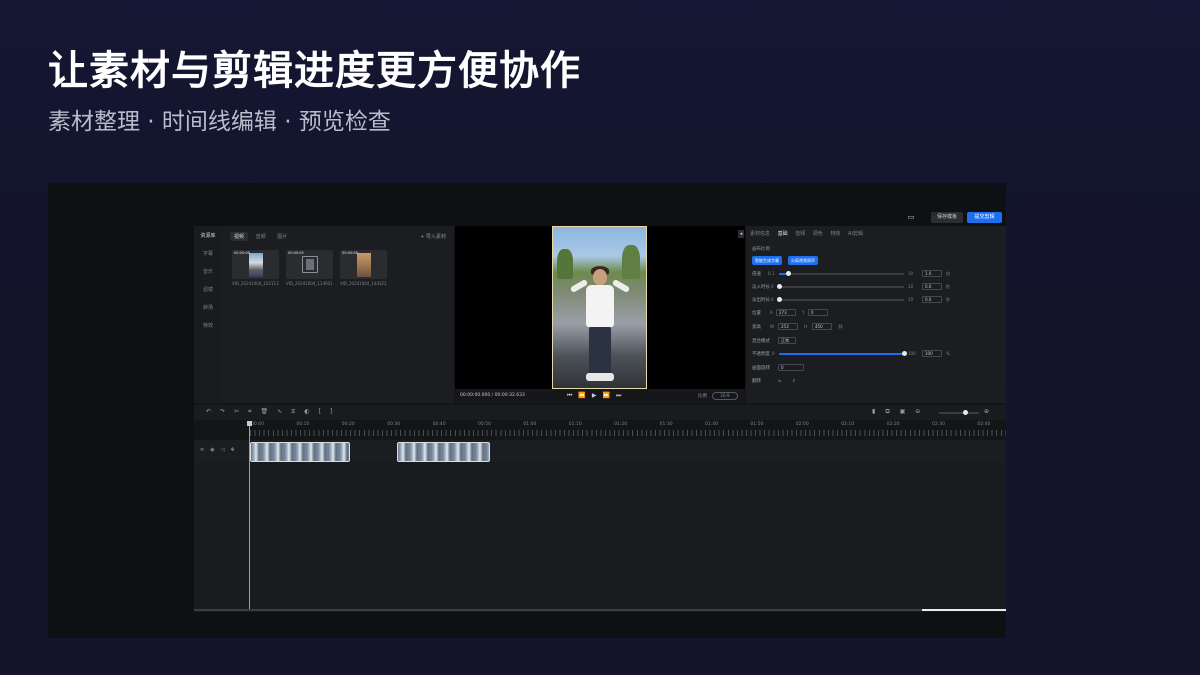 Image resolution: width=1200 pixels, height=675 pixels. I want to click on rewind-icon: ⏪, so click(584, 395).